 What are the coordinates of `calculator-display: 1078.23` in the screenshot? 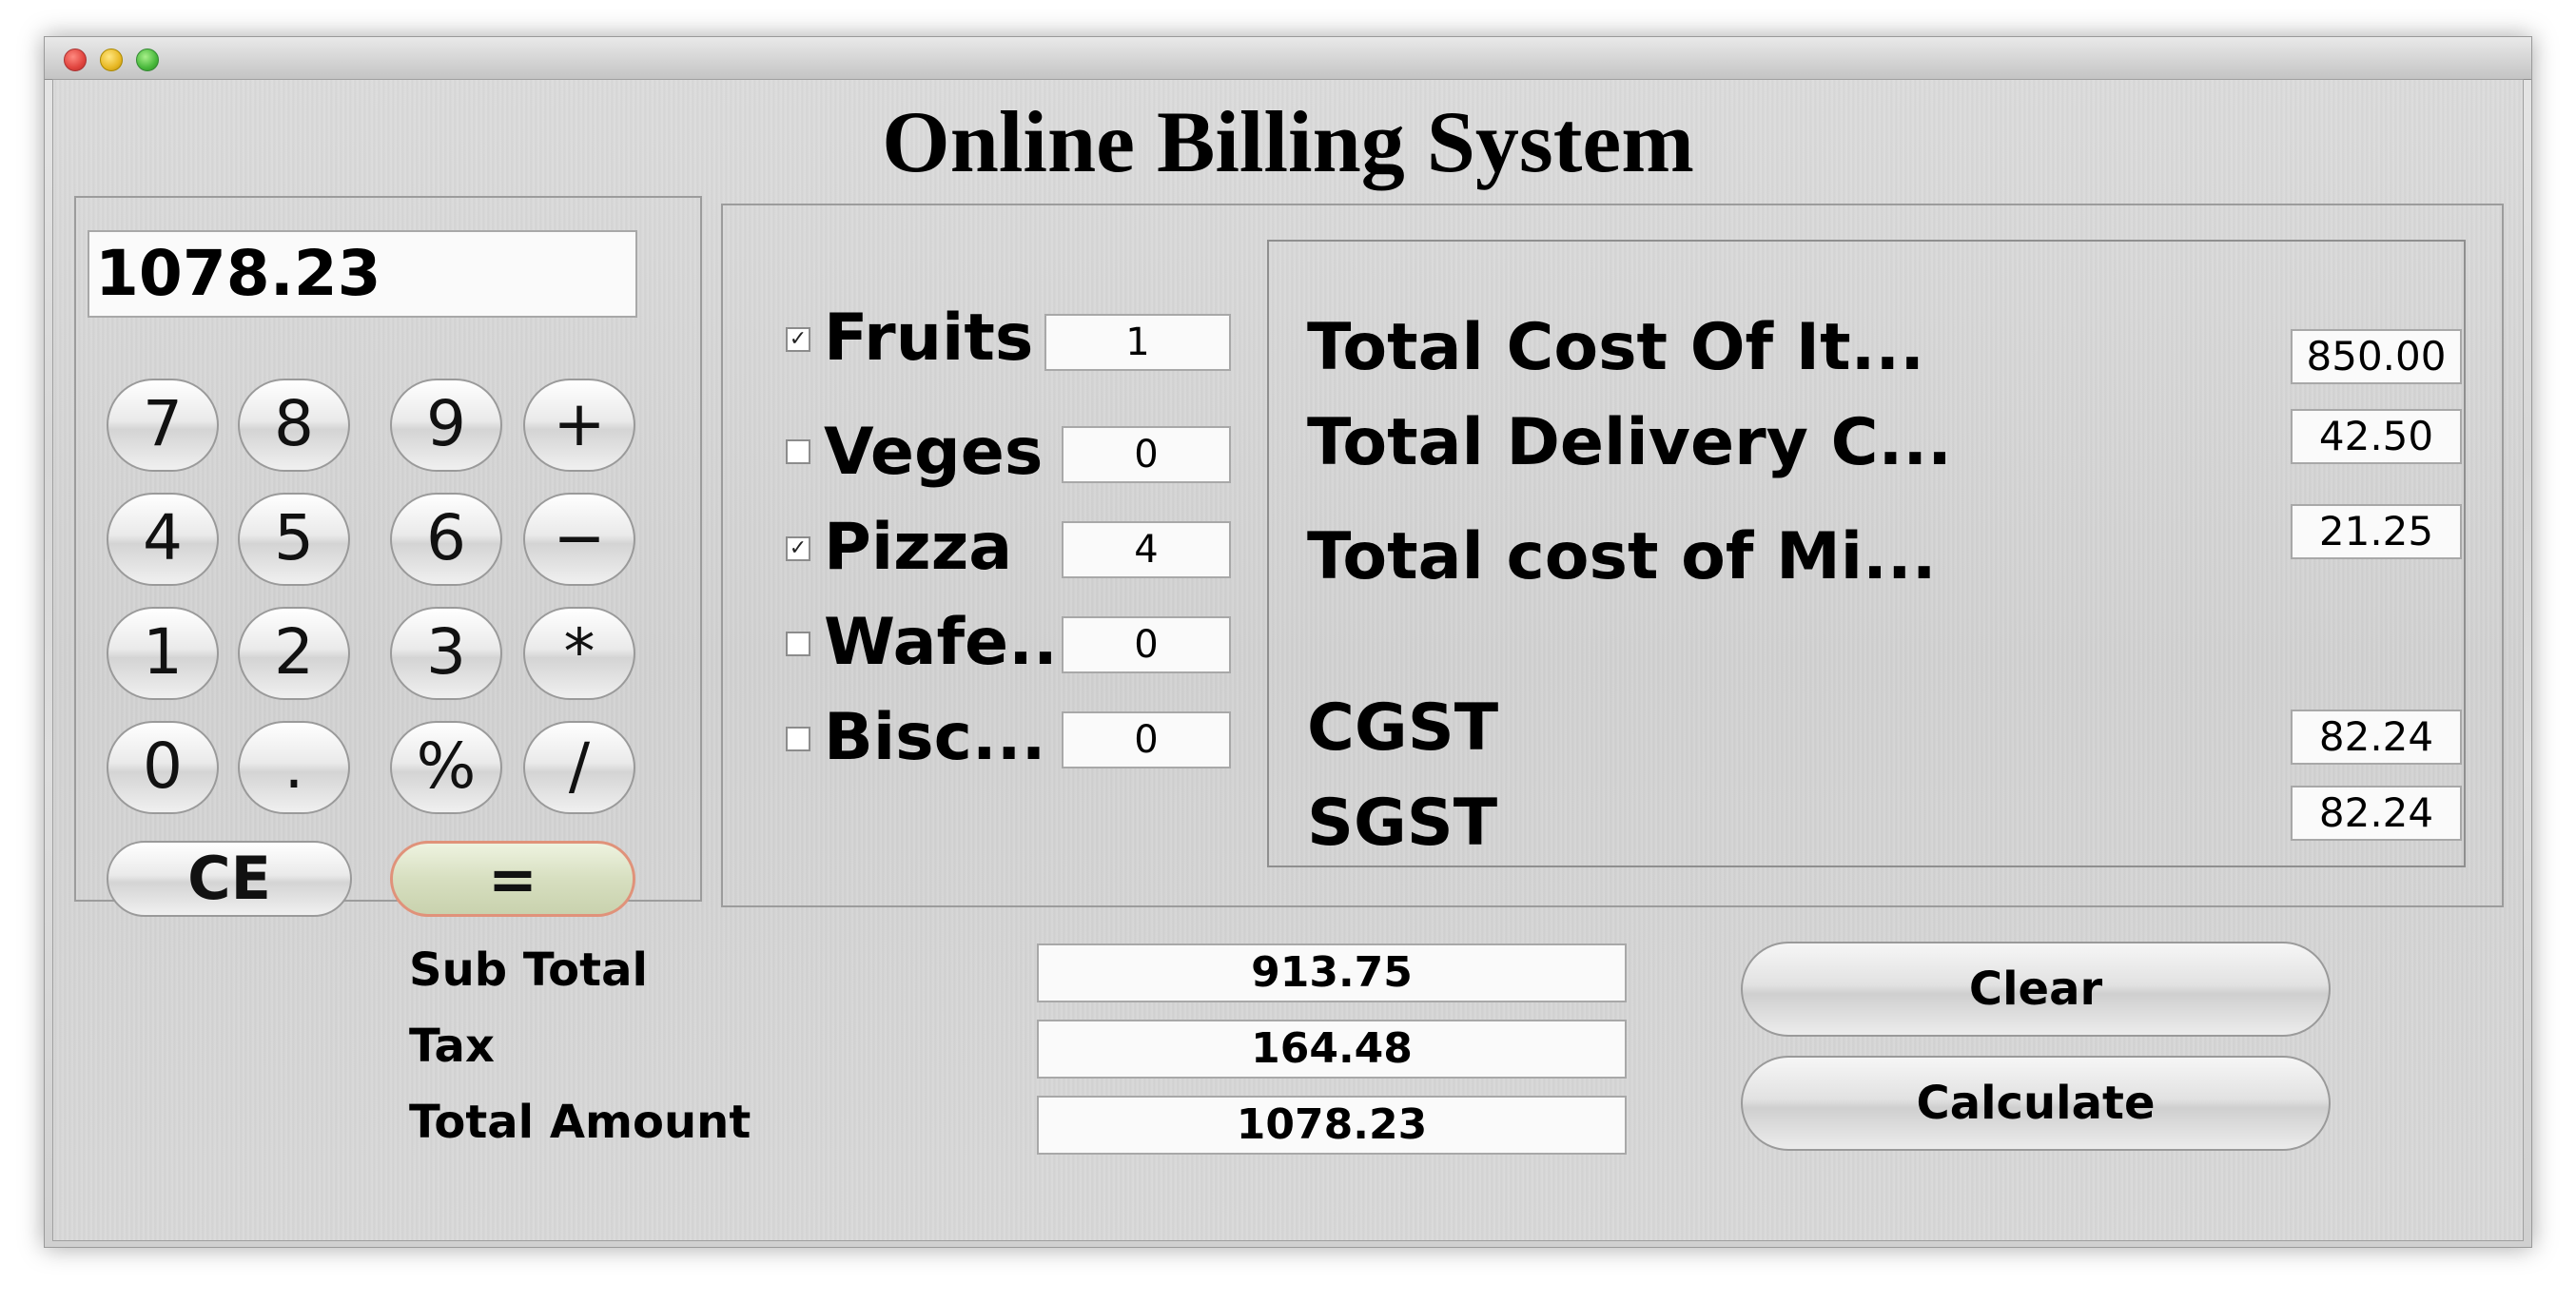 It's located at (363, 274).